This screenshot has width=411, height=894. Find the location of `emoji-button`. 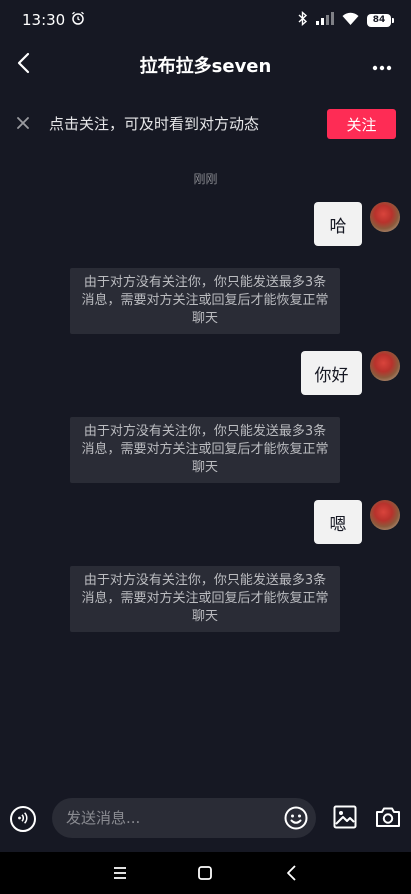

emoji-button is located at coordinates (296, 818).